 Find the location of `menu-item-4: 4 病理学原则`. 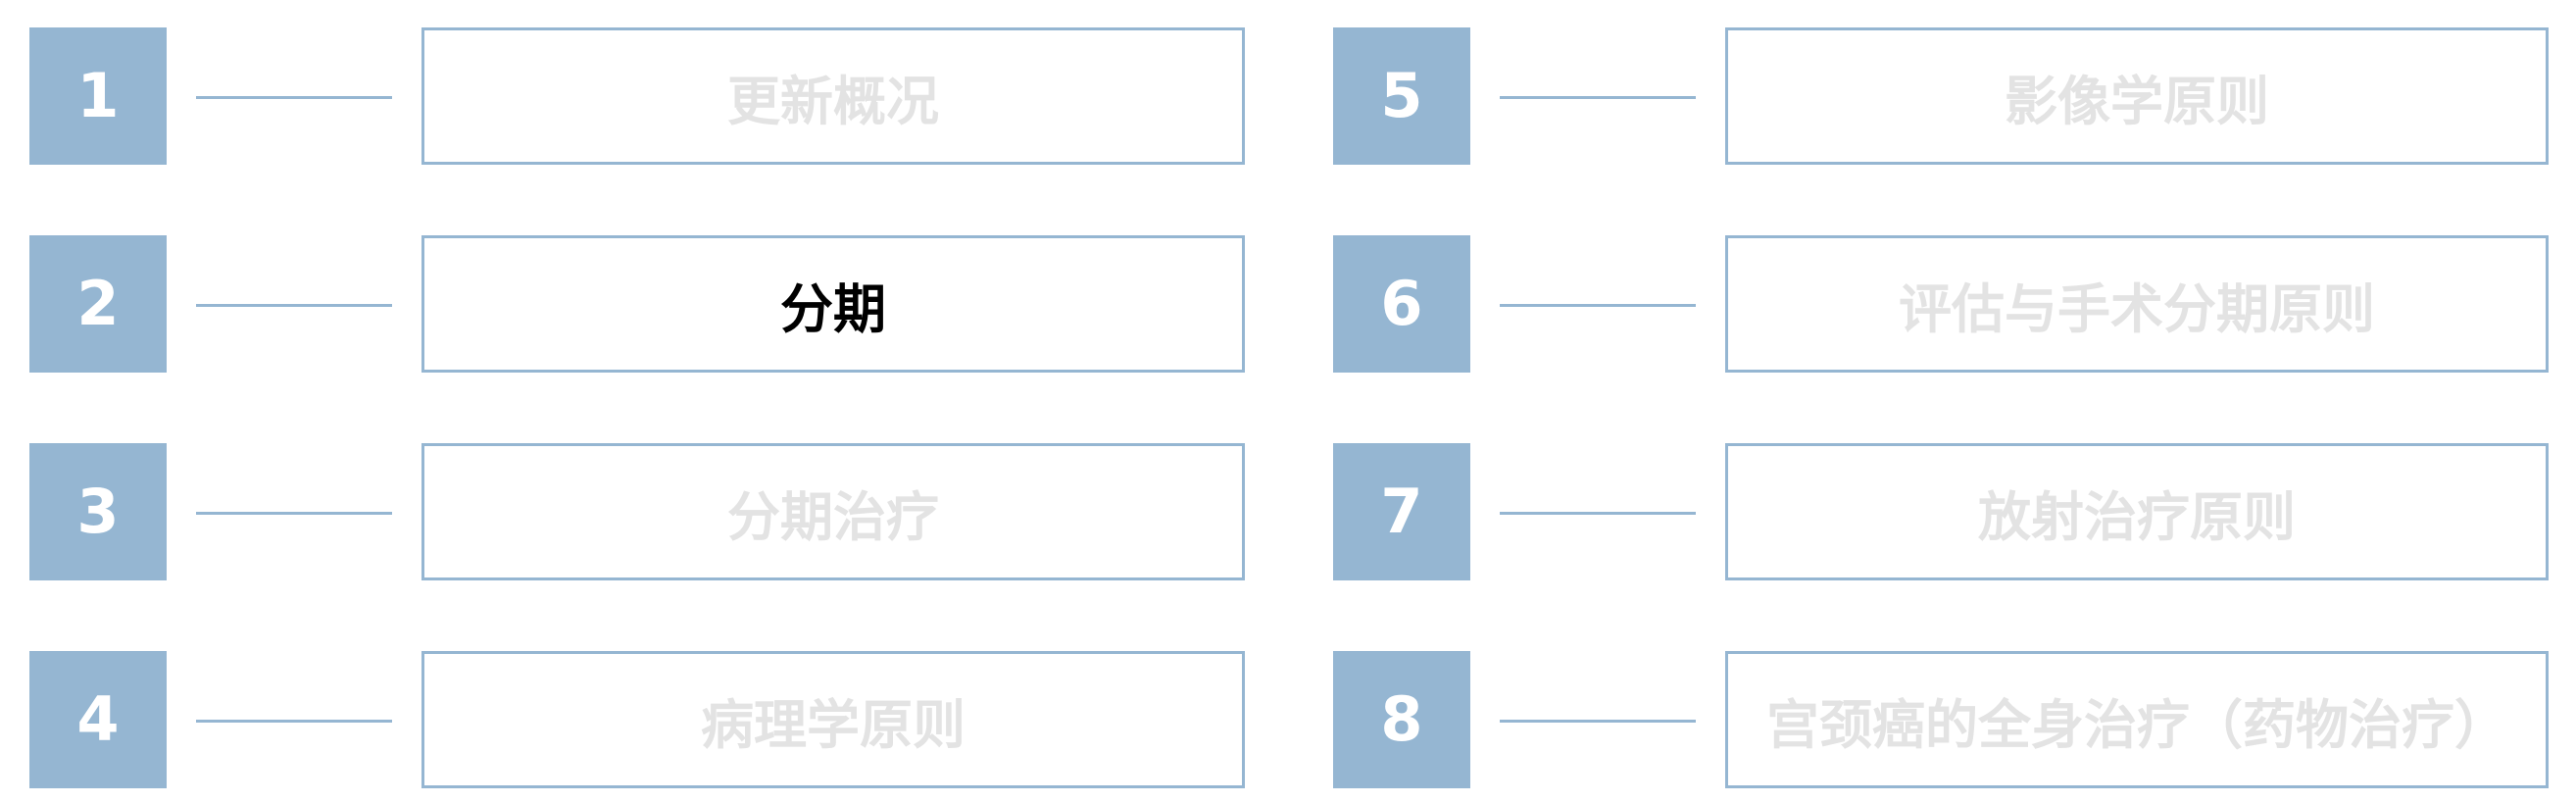

menu-item-4: 4 病理学原则 is located at coordinates (661, 719).